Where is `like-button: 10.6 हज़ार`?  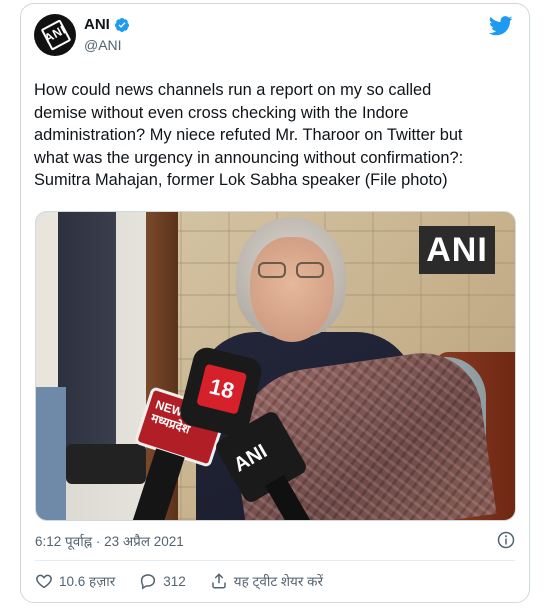 like-button: 10.6 हज़ार is located at coordinates (75, 581).